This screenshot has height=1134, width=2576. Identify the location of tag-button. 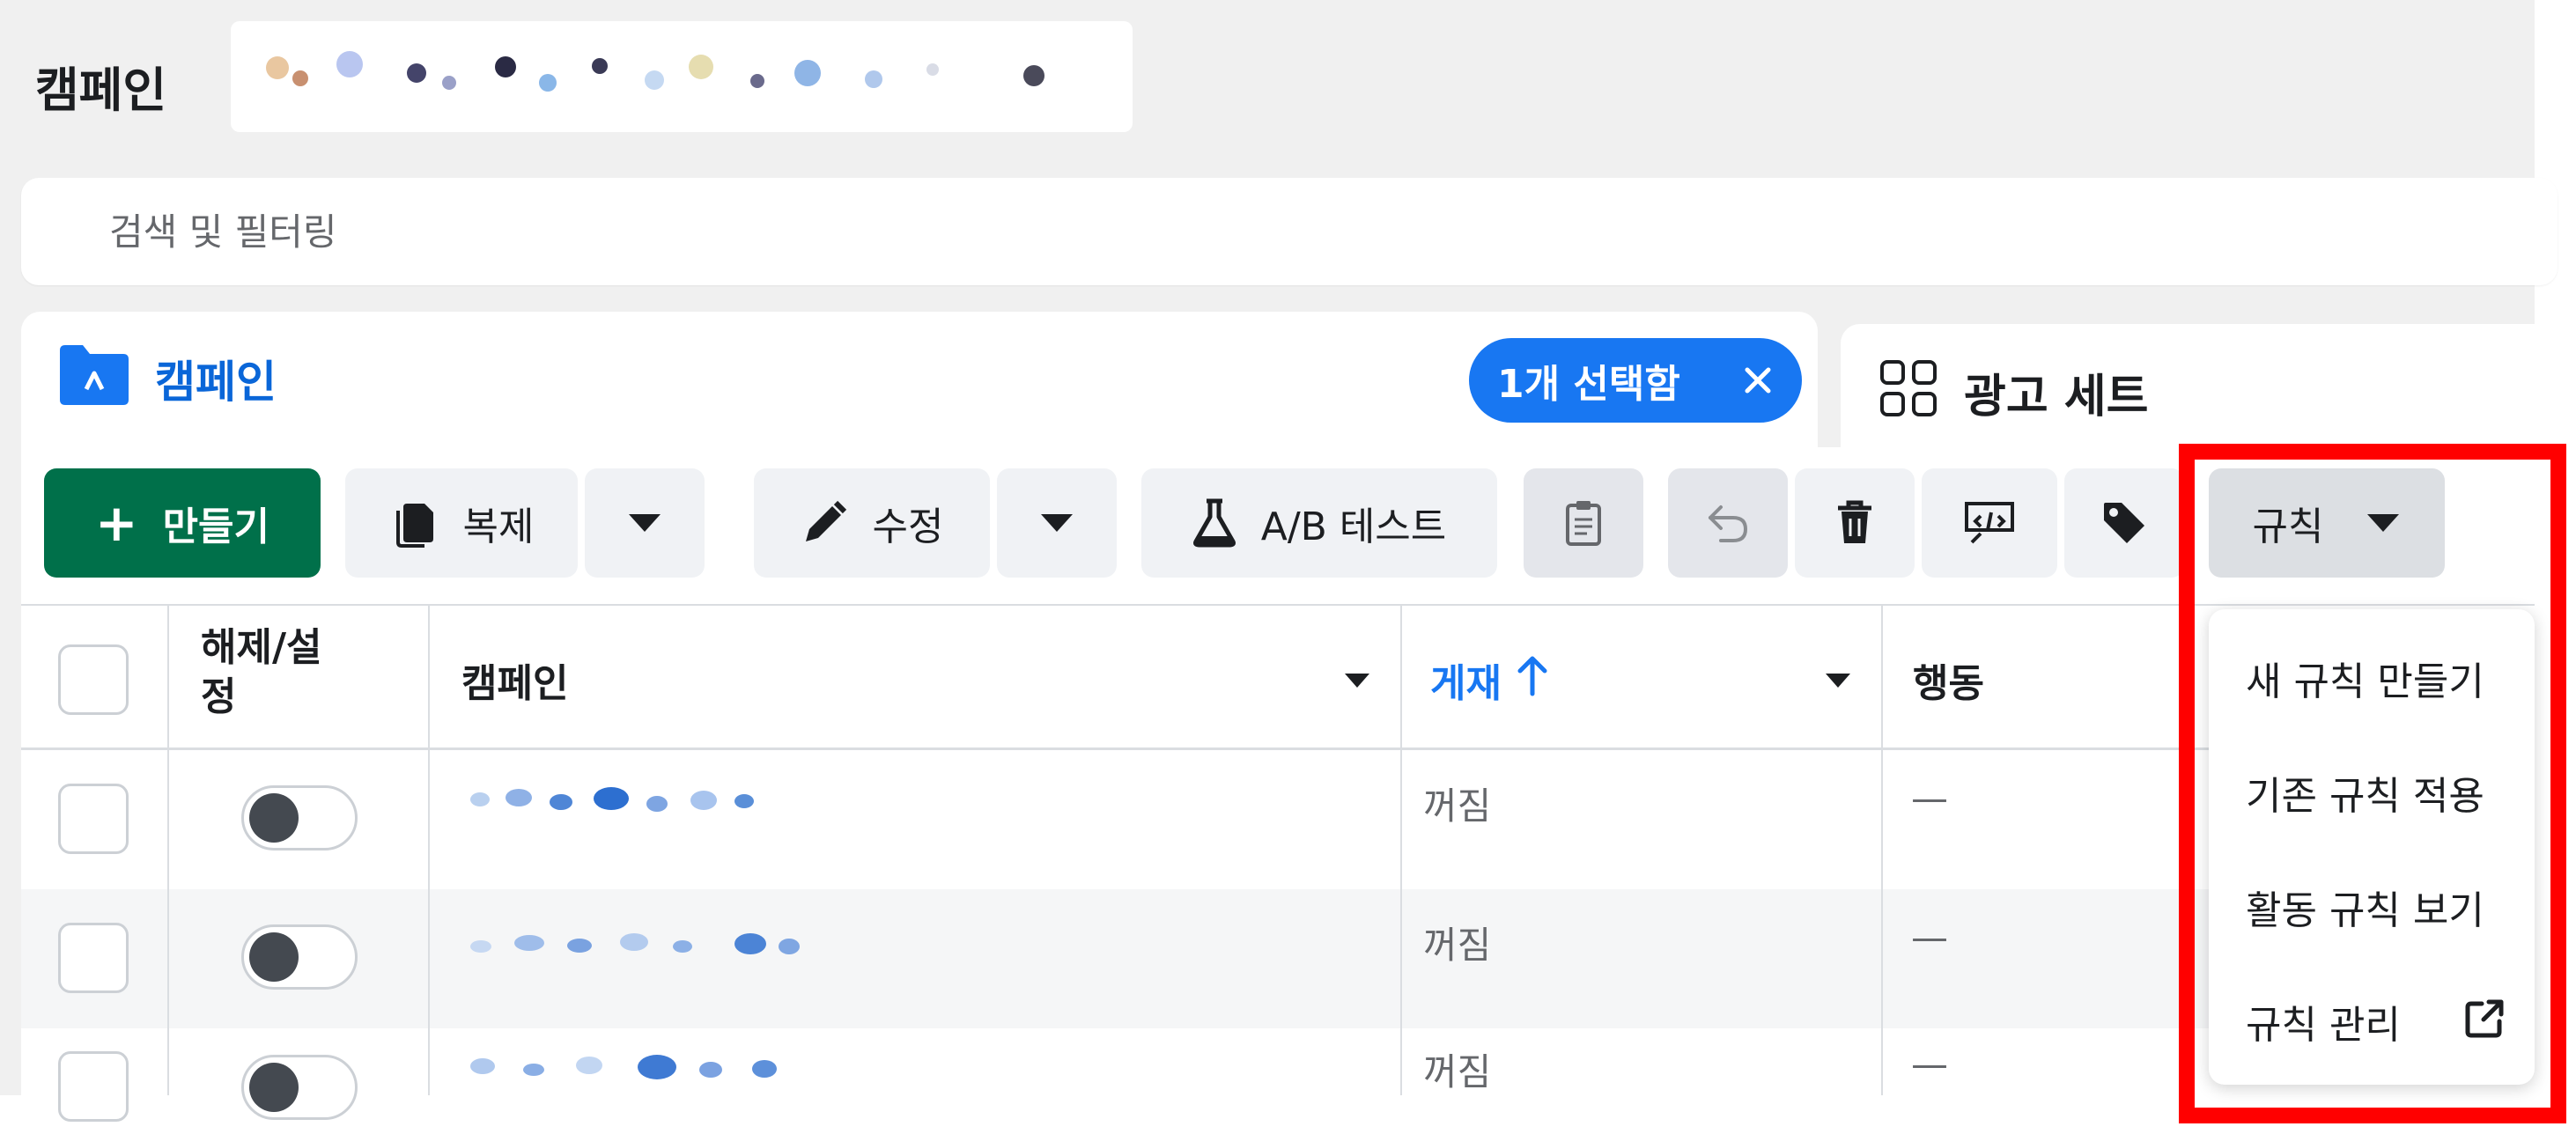
(2124, 523).